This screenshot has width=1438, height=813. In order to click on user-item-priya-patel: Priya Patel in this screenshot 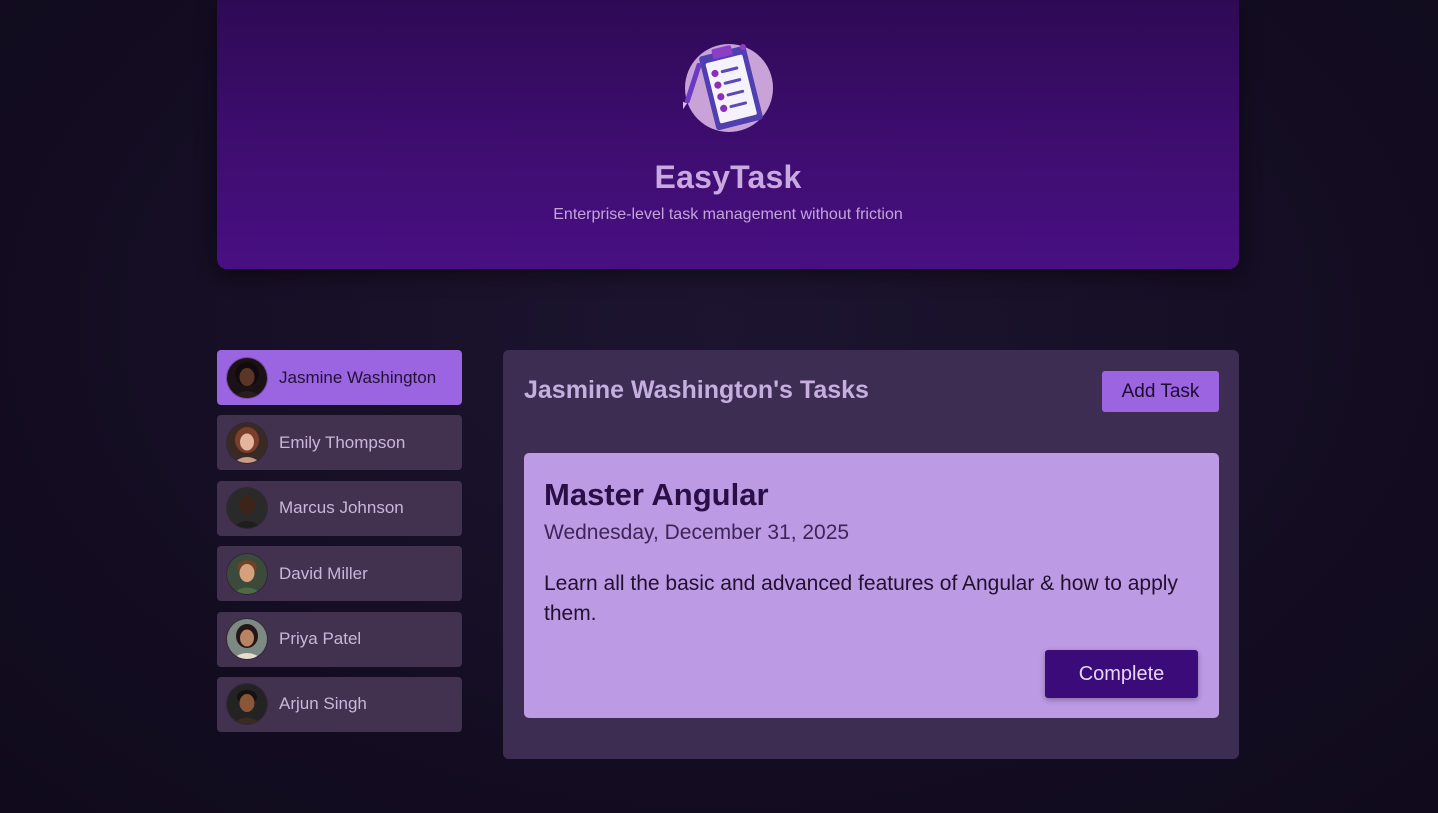, I will do `click(339, 639)`.